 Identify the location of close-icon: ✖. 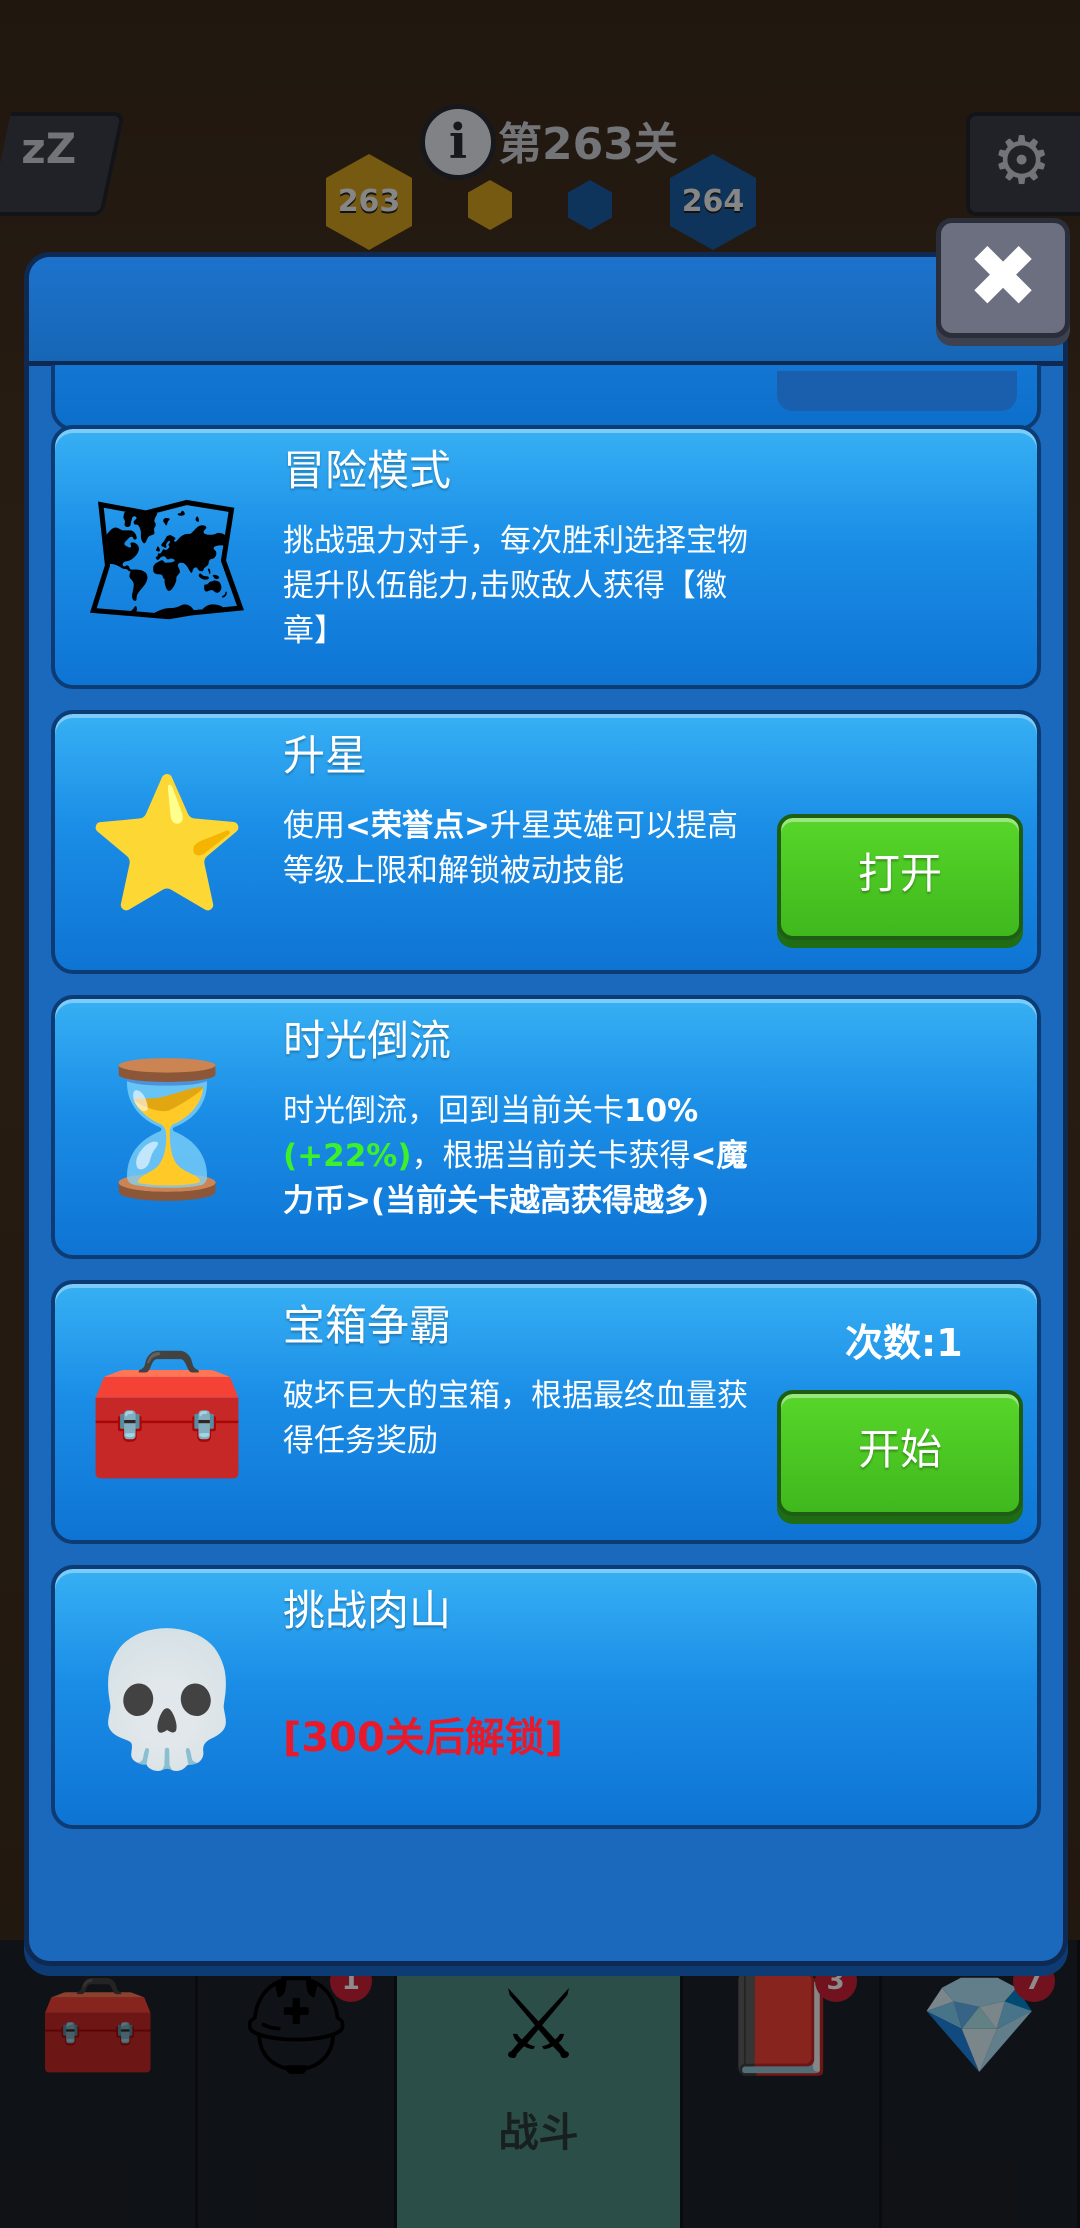
(1003, 277).